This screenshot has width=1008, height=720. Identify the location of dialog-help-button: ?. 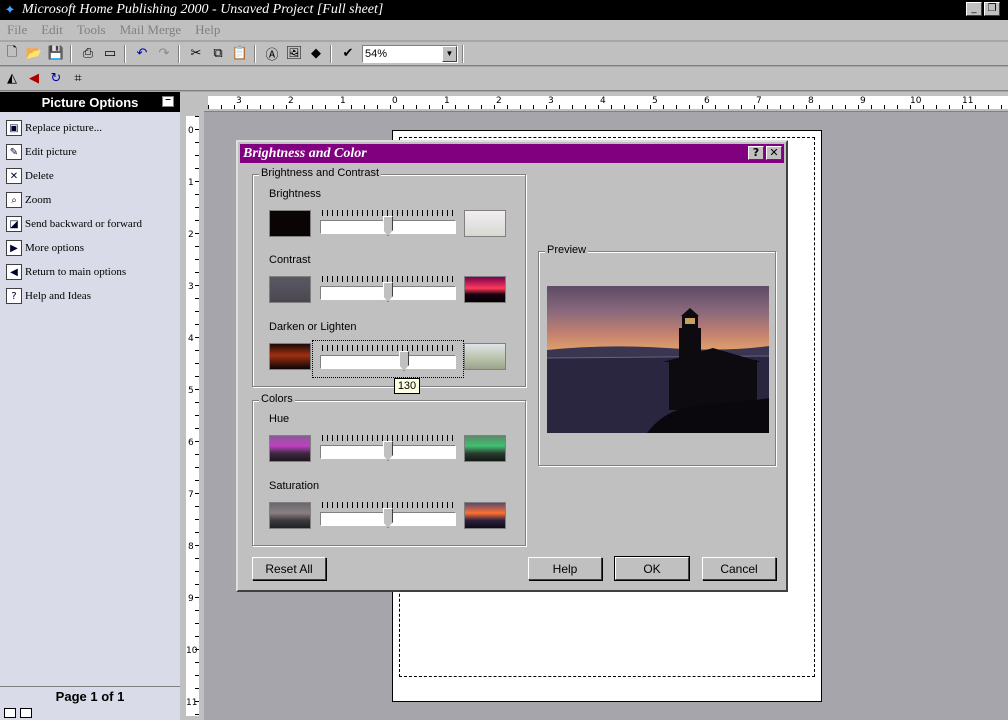
(756, 153).